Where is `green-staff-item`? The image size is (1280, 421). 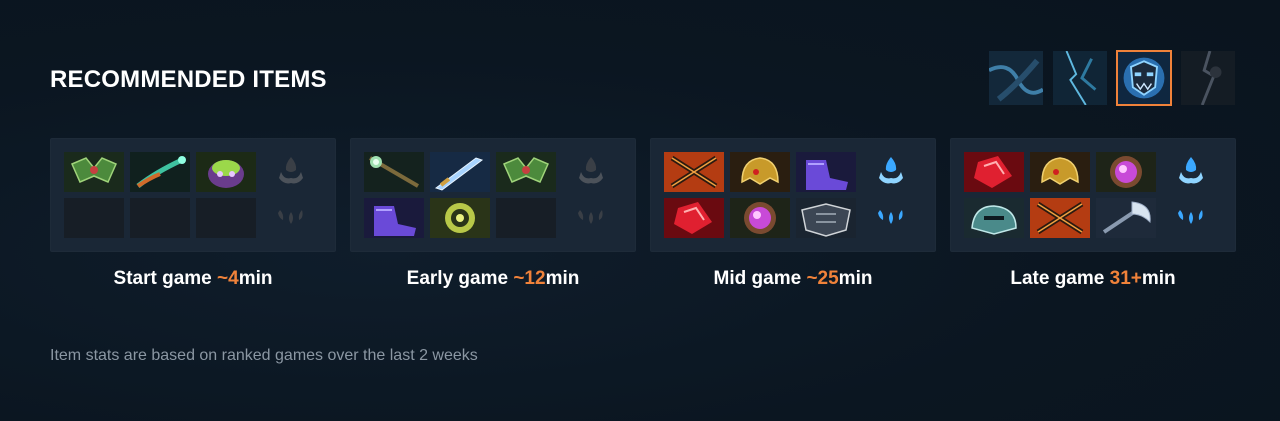 green-staff-item is located at coordinates (394, 172).